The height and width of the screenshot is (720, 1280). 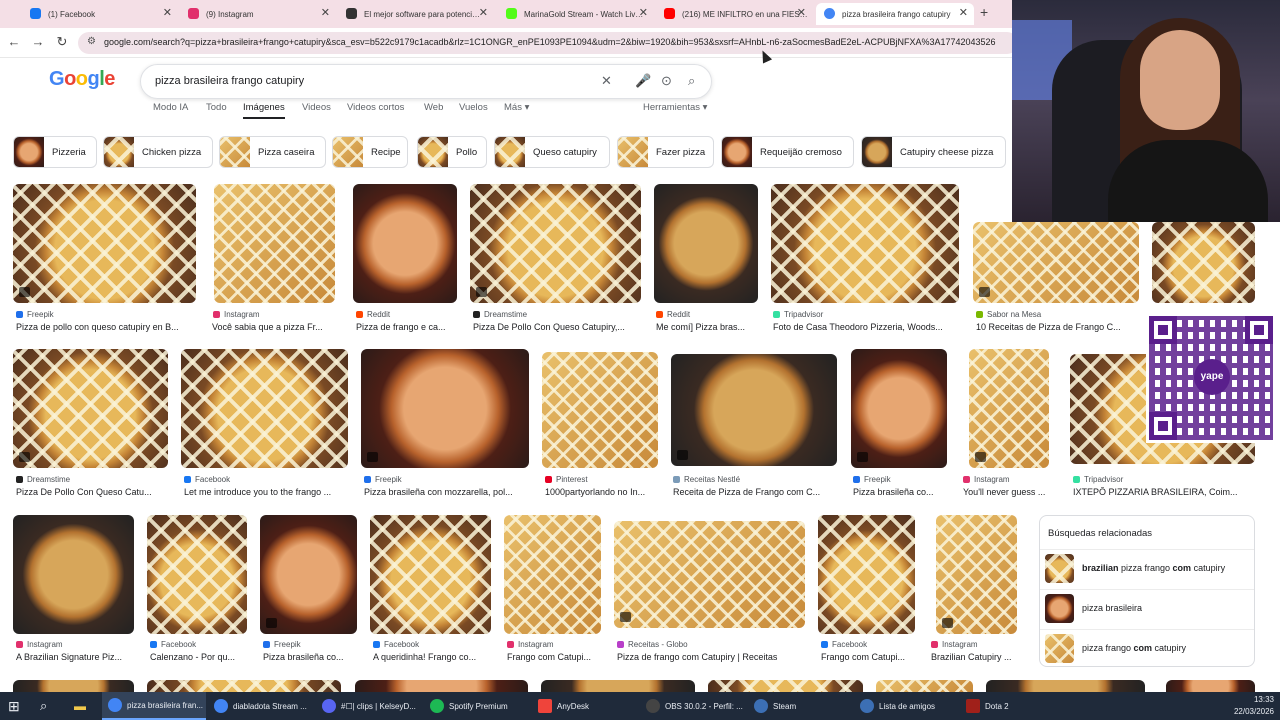 What do you see at coordinates (264, 110) in the screenshot?
I see `tab-images: Imágenes` at bounding box center [264, 110].